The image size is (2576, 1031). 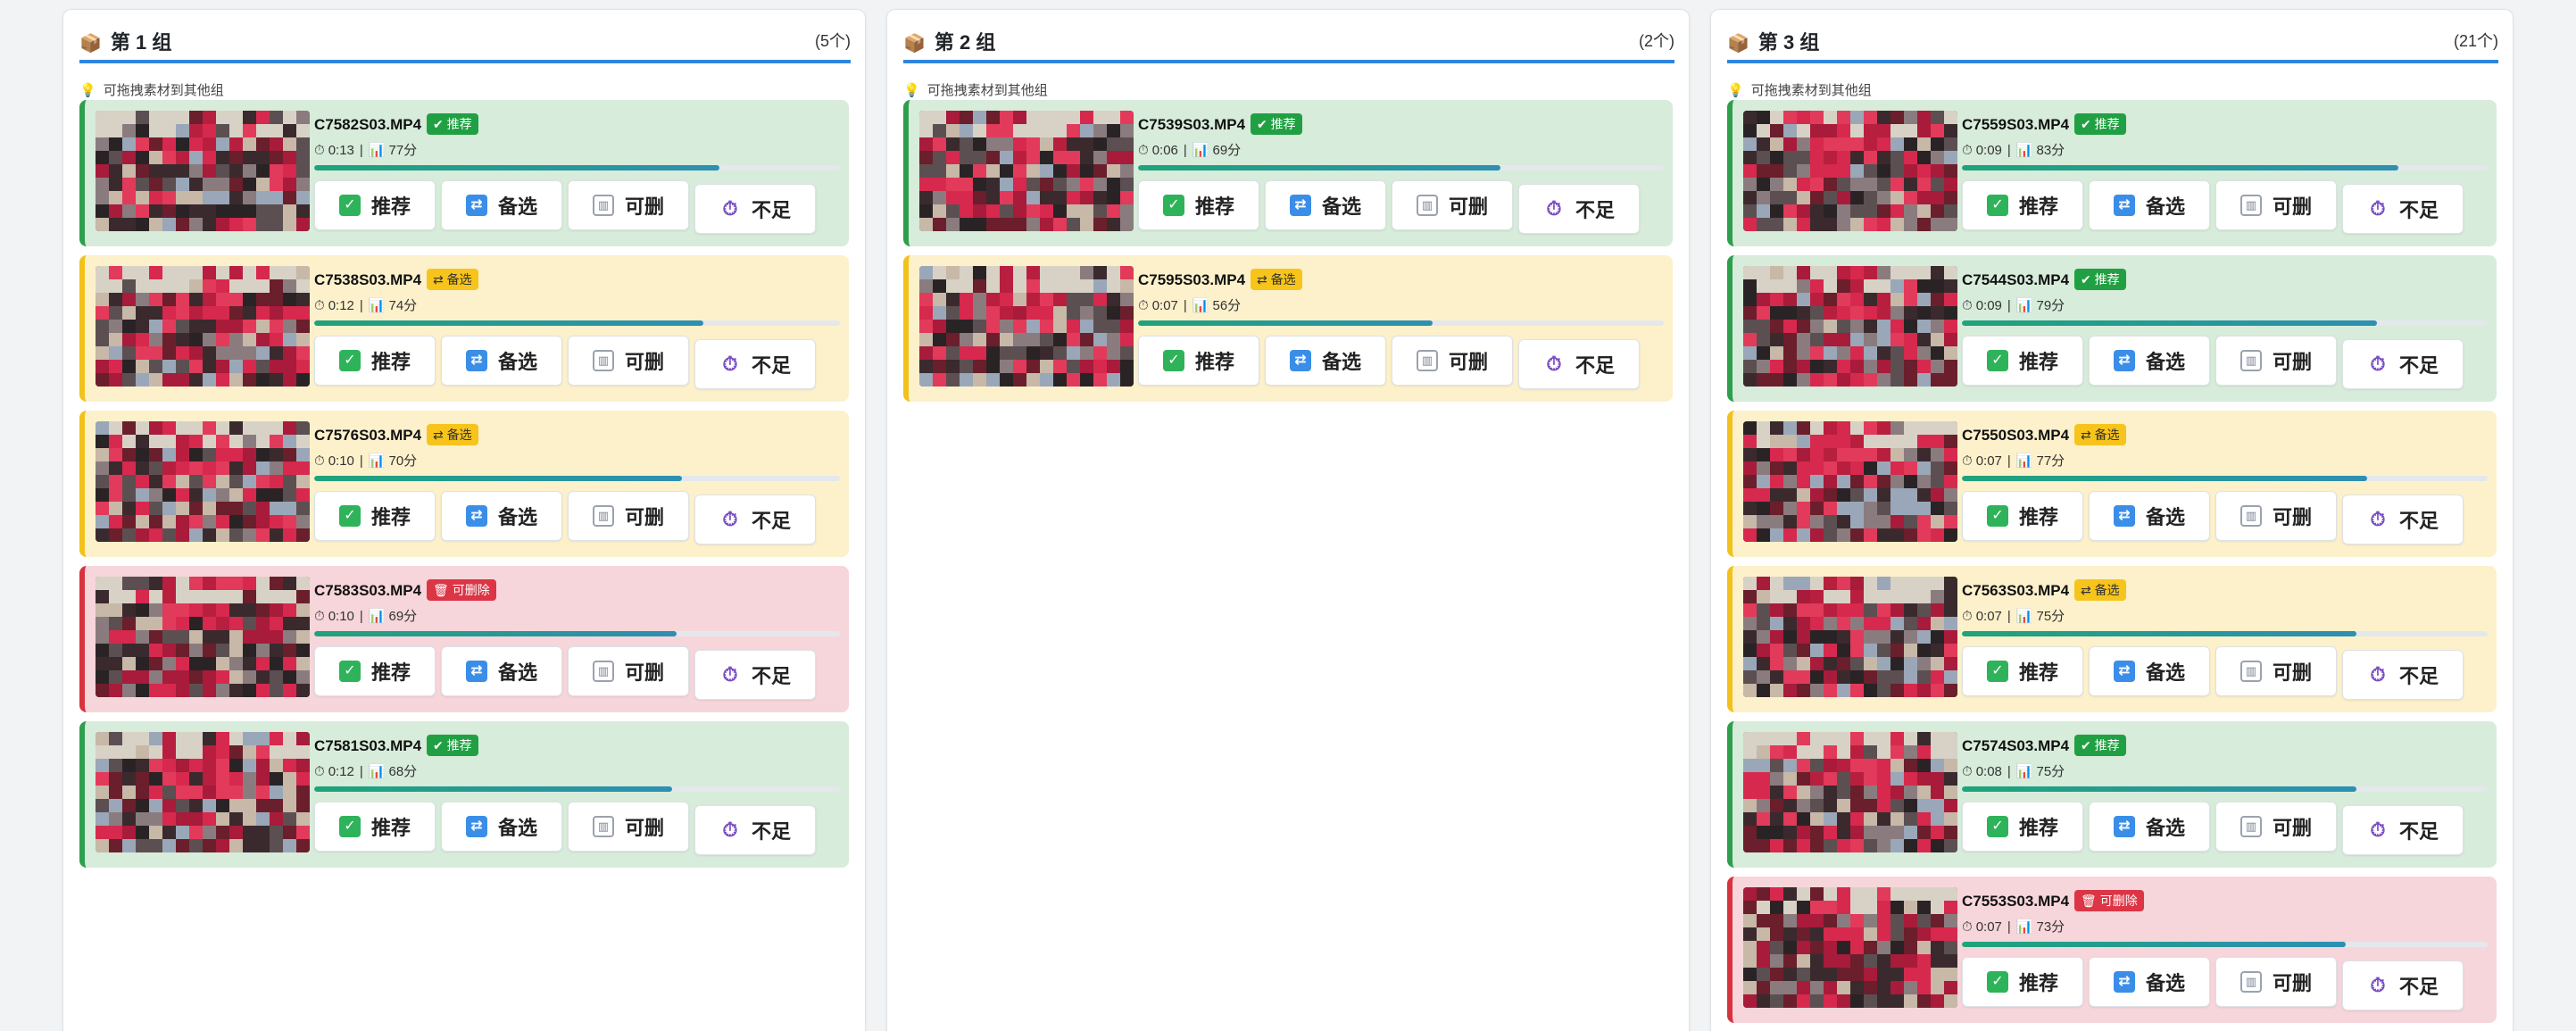 What do you see at coordinates (368, 435) in the screenshot?
I see `clip-filename-text: C7576S03.MP4` at bounding box center [368, 435].